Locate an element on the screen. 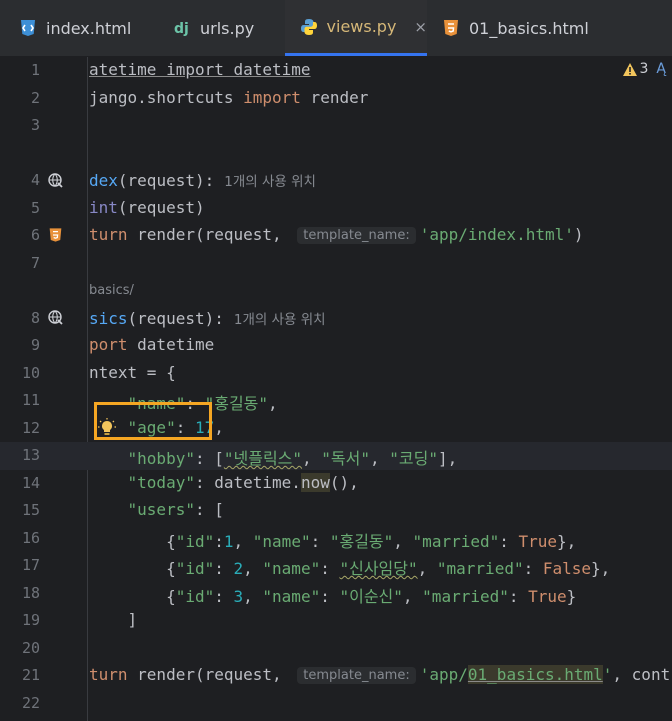 The image size is (672, 721). line-number: 4 is located at coordinates (35, 180).